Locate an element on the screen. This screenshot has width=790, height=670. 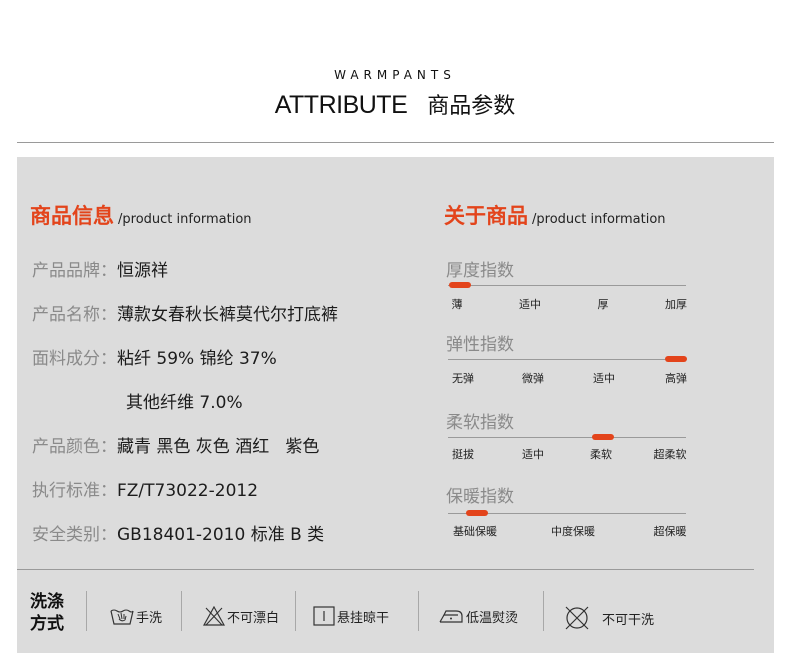
no-dry-clean-icon is located at coordinates (577, 618).